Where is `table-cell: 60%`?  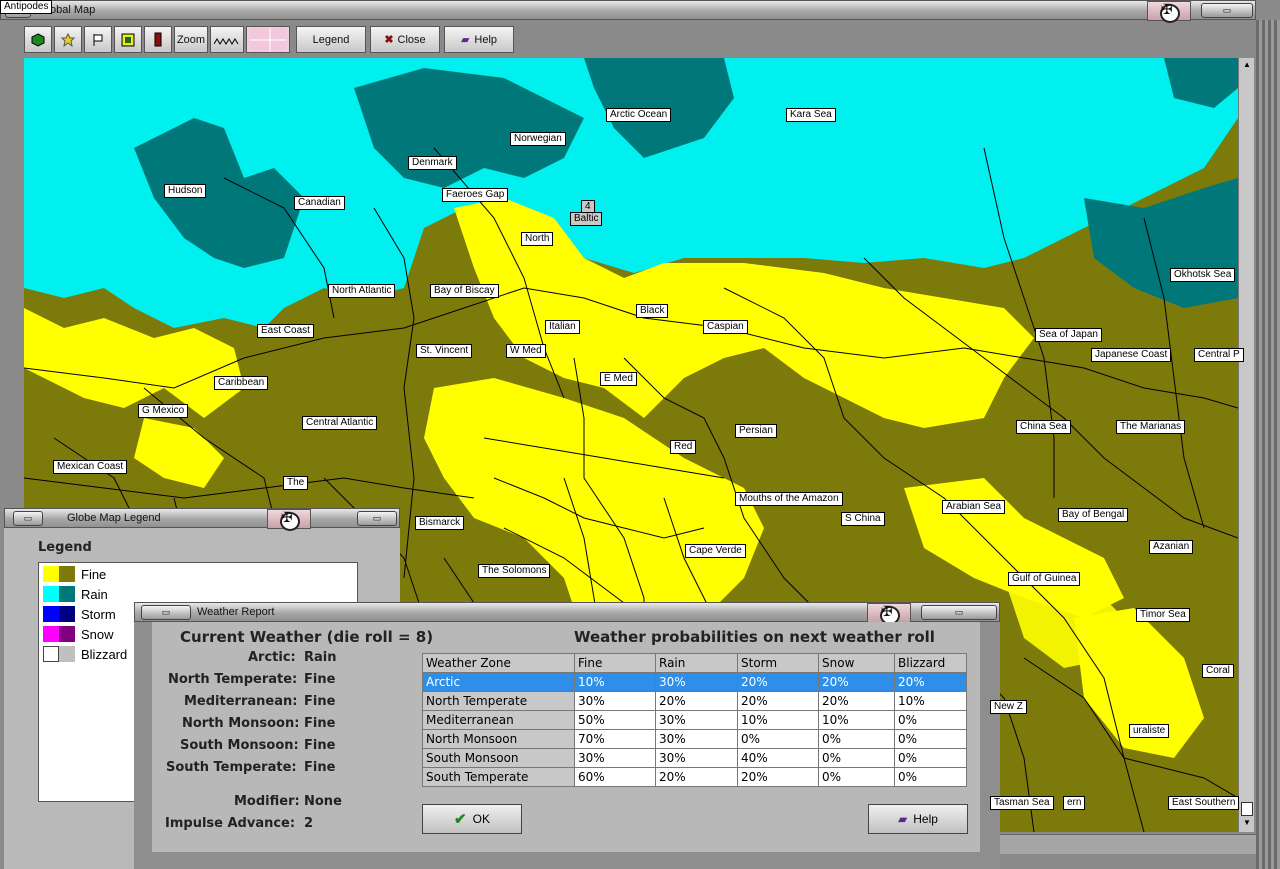 table-cell: 60% is located at coordinates (615, 777).